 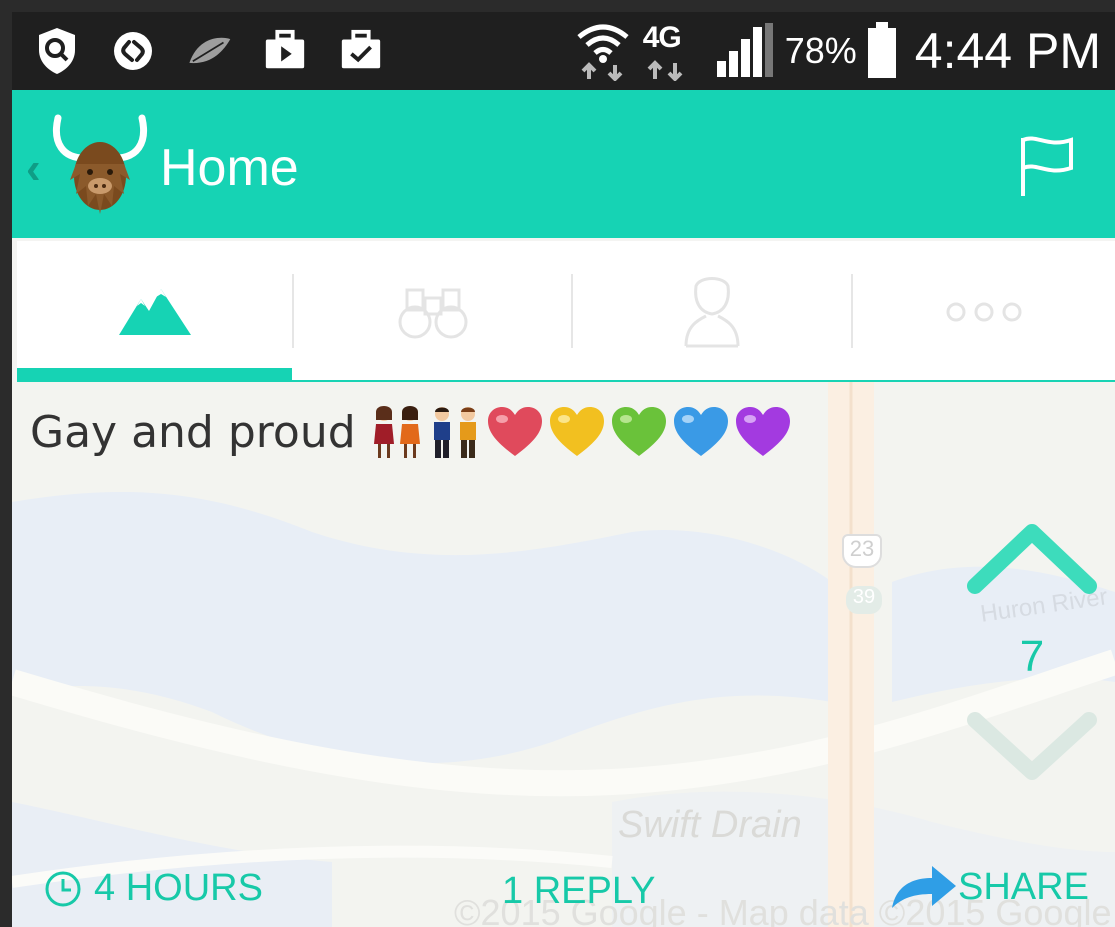 I want to click on tab-home, so click(x=154, y=311).